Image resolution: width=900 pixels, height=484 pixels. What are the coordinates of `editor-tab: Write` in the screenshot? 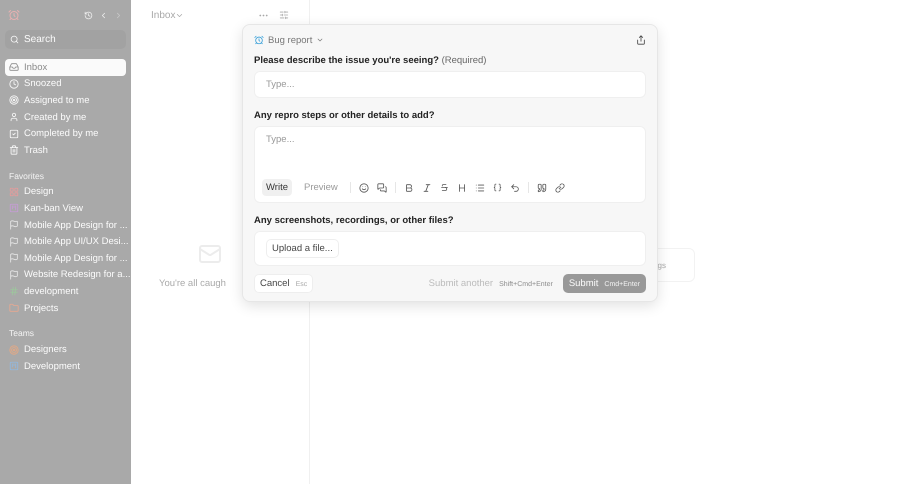 It's located at (277, 187).